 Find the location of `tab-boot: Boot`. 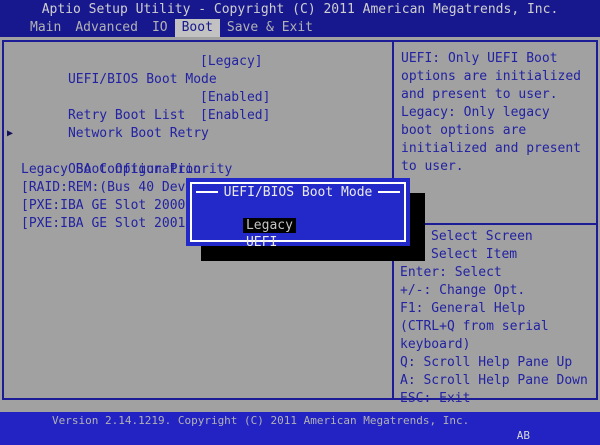

tab-boot: Boot is located at coordinates (197, 28).